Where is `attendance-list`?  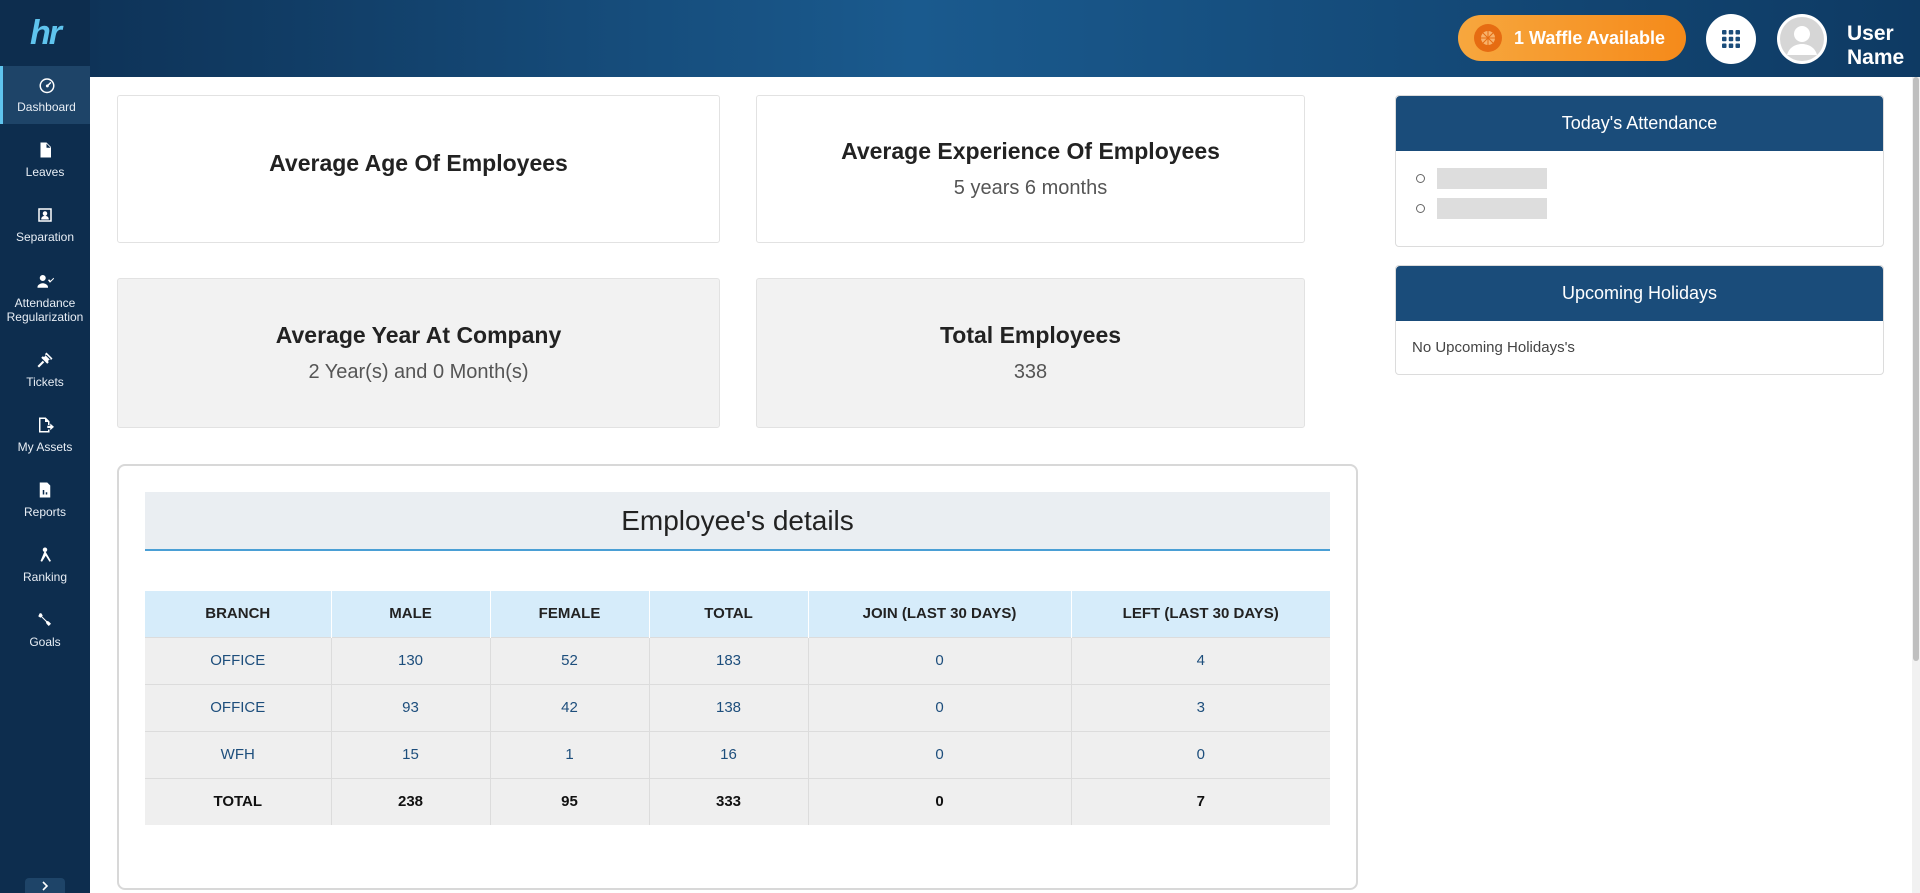
attendance-list is located at coordinates (1639, 187).